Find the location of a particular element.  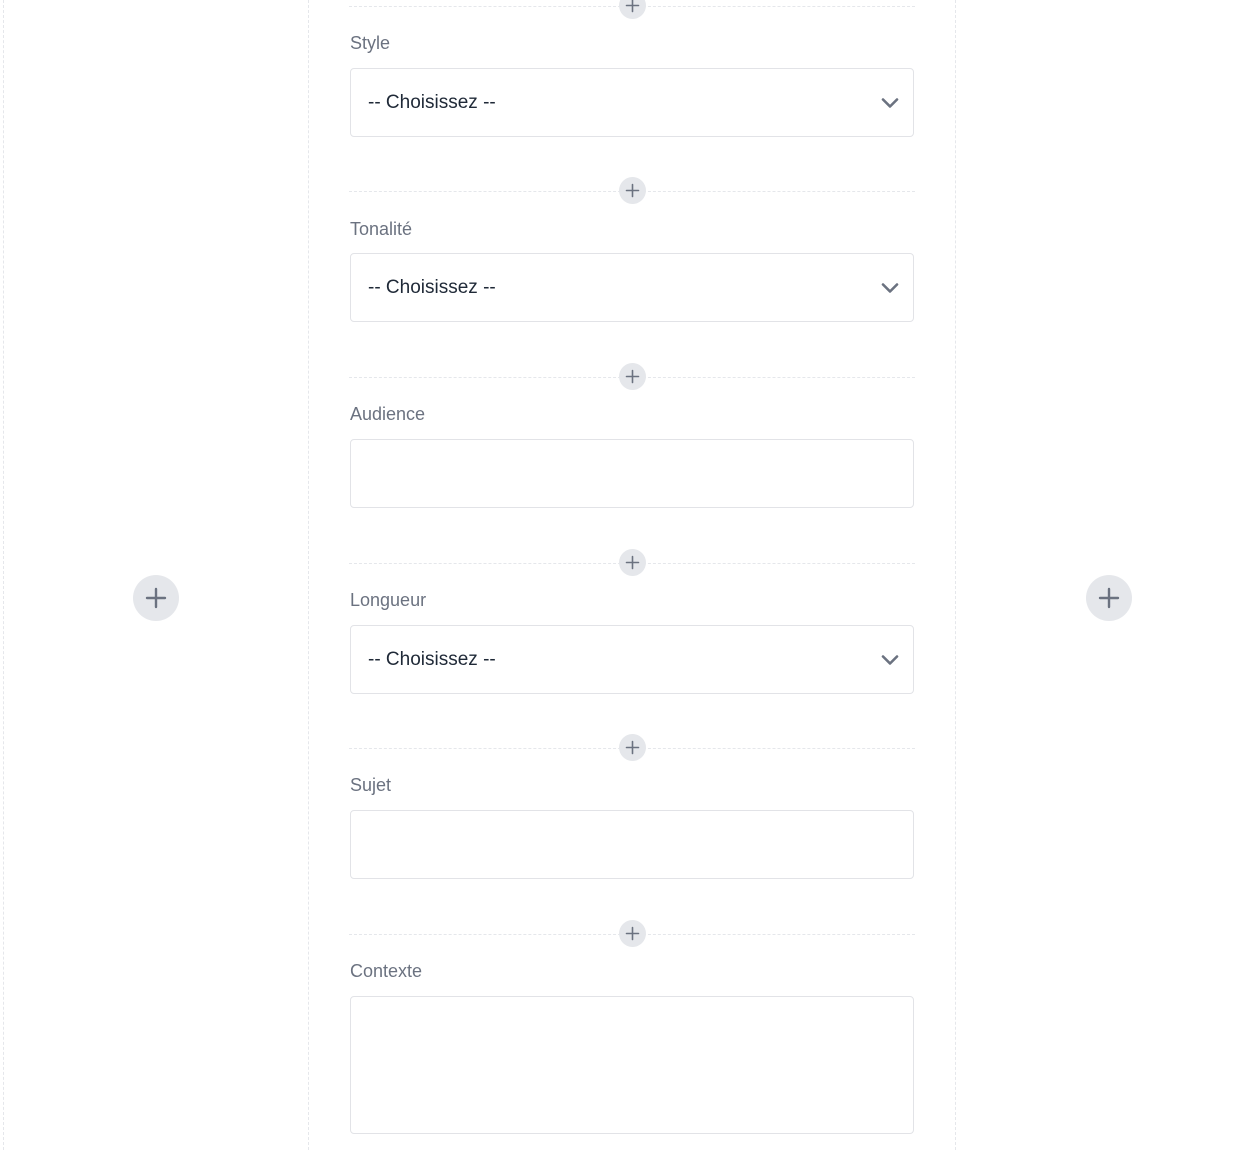

add-column-right-button is located at coordinates (1109, 598).